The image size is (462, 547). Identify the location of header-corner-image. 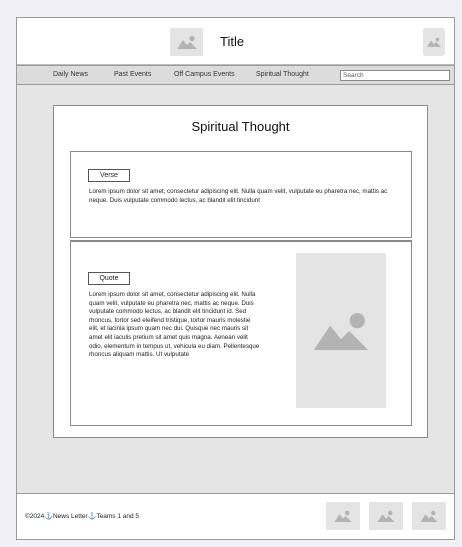
(434, 42).